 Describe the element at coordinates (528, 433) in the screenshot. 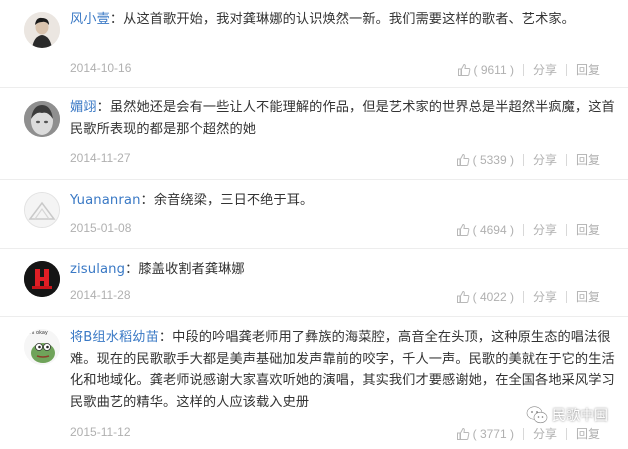

I see `comment-actions: ( 3771 ) 分享 回复` at that location.